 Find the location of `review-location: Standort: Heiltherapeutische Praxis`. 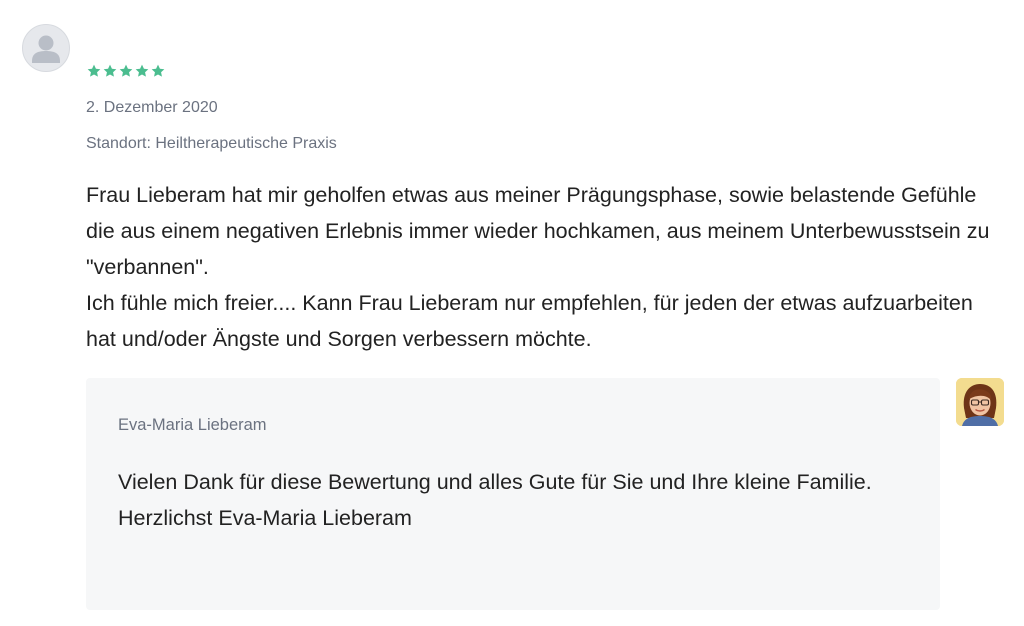

review-location: Standort: Heiltherapeutische Praxis is located at coordinates (211, 143).